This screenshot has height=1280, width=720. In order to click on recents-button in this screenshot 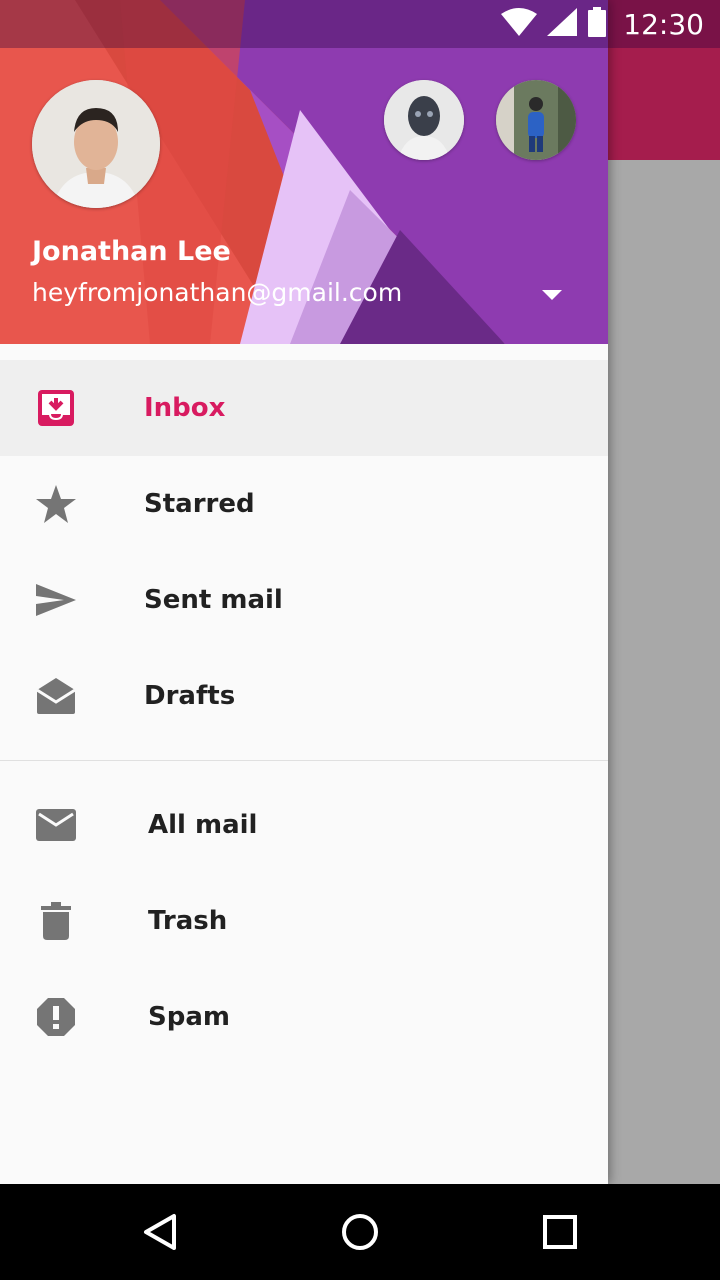, I will do `click(560, 1232)`.